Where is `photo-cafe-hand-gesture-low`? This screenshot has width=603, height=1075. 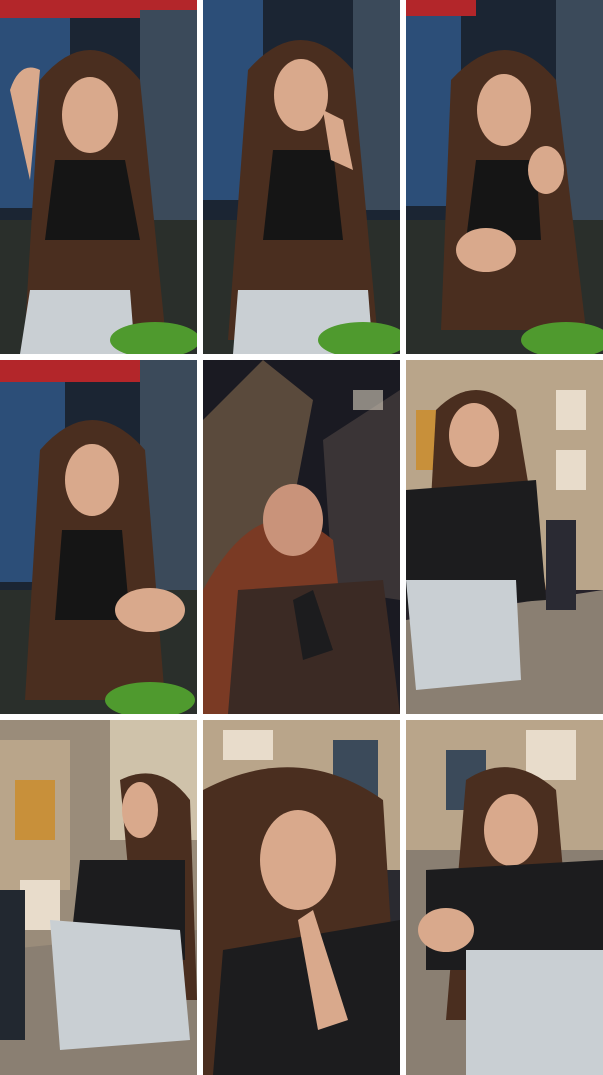 photo-cafe-hand-gesture-low is located at coordinates (98, 537).